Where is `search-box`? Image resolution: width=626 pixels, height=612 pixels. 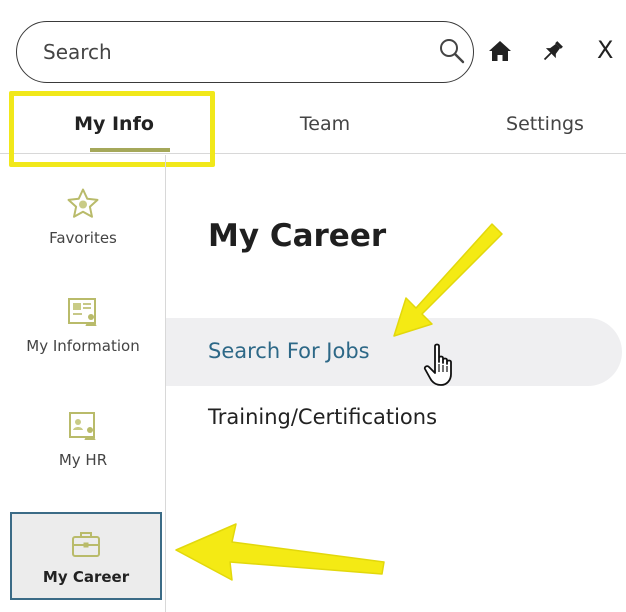 search-box is located at coordinates (245, 52).